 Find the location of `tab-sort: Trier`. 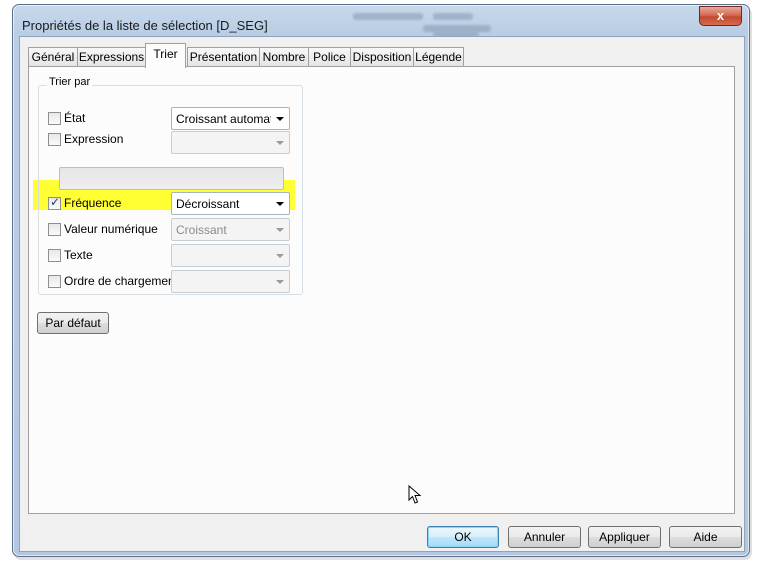

tab-sort: Trier is located at coordinates (165, 55).